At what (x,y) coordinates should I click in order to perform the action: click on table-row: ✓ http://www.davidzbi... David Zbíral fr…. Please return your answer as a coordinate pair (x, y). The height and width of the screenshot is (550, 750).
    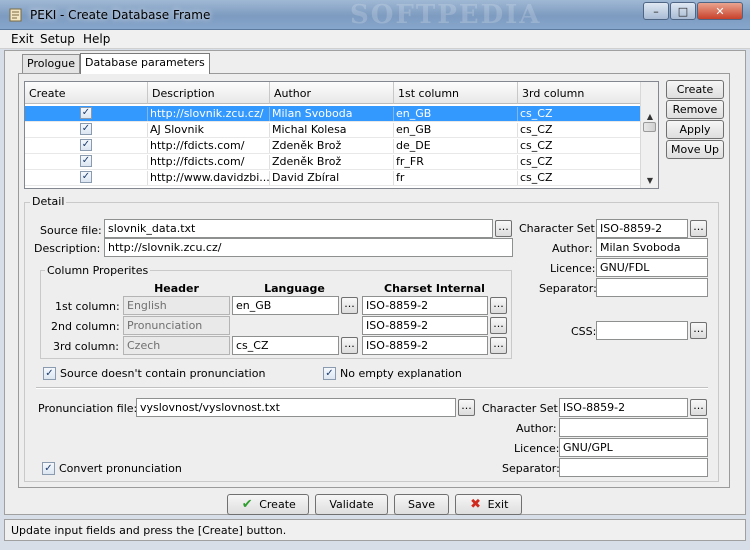
    Looking at the image, I should click on (333, 178).